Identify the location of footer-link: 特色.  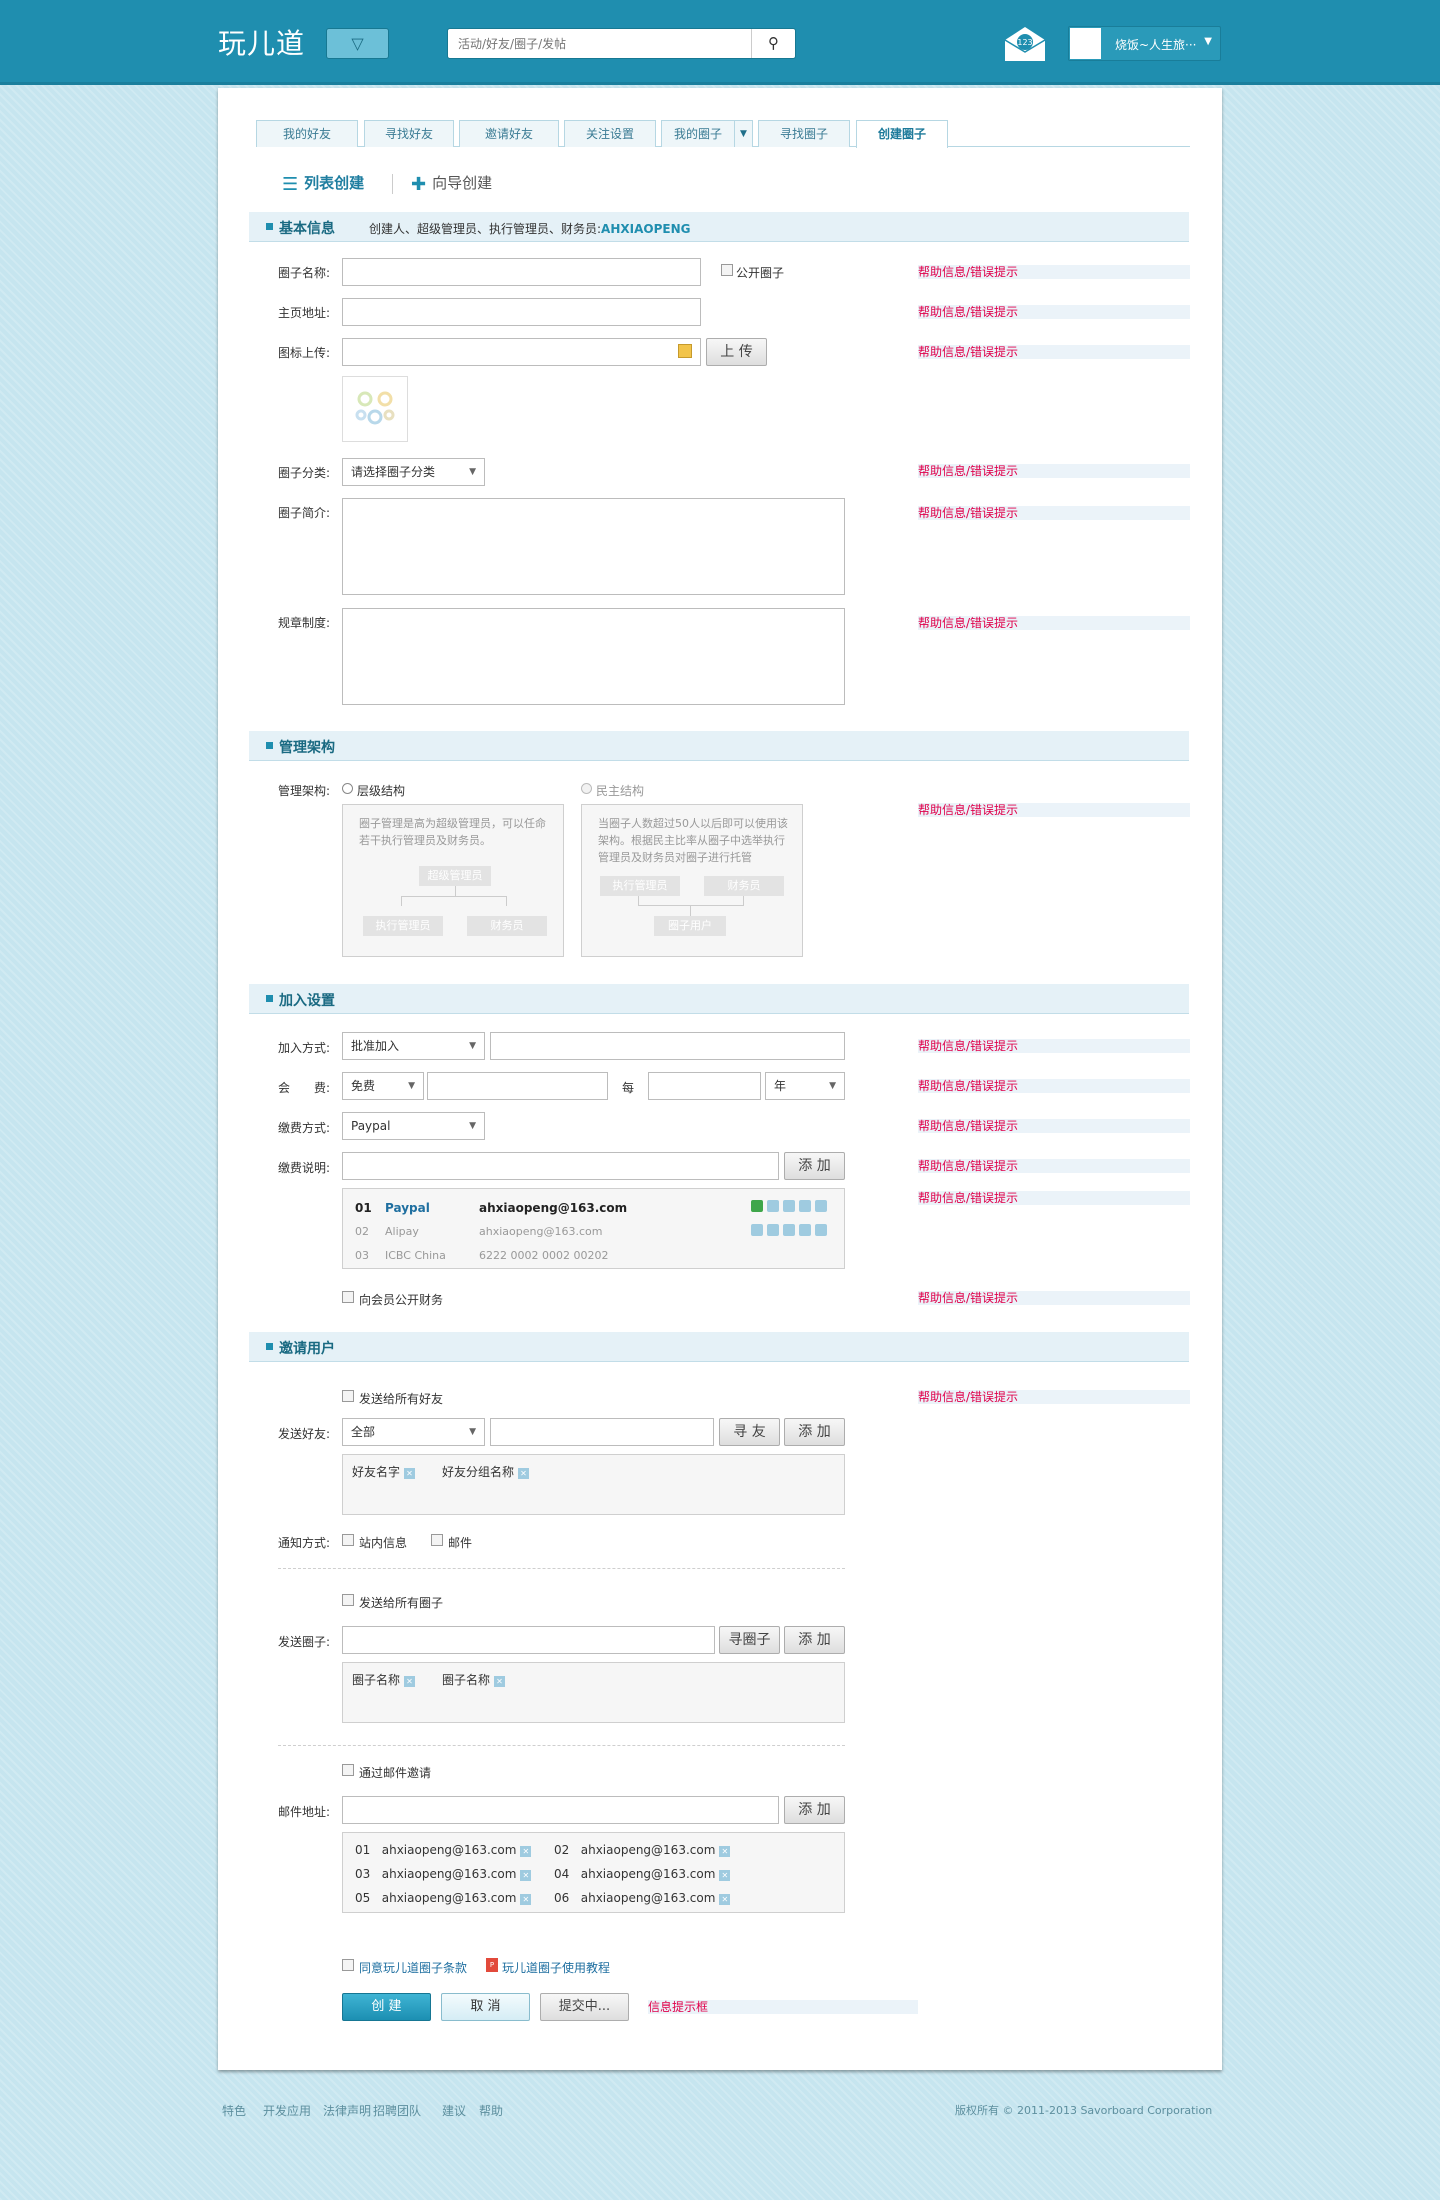
(234, 2110).